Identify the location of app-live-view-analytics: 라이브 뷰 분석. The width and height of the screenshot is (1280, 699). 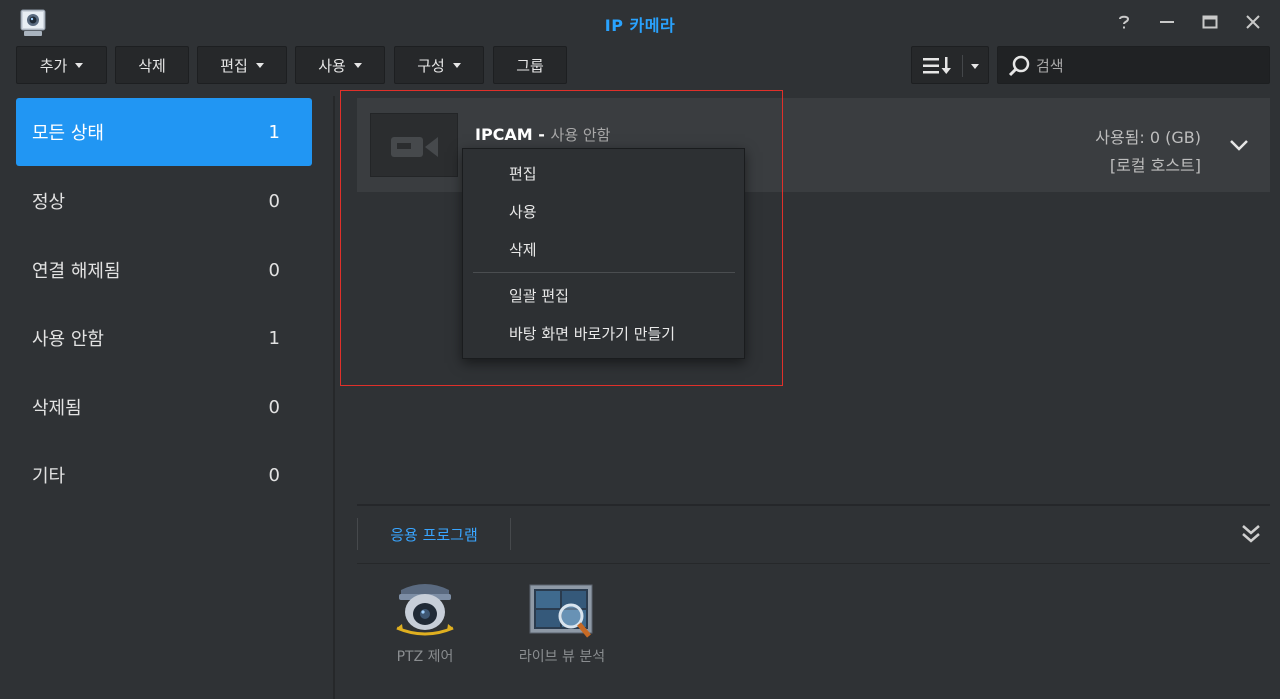
(562, 623).